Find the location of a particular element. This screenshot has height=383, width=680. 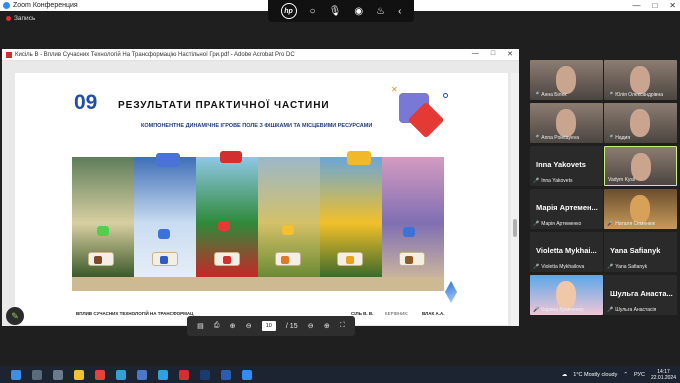

collapse-chevron-icon: ‹ is located at coordinates (399, 11).